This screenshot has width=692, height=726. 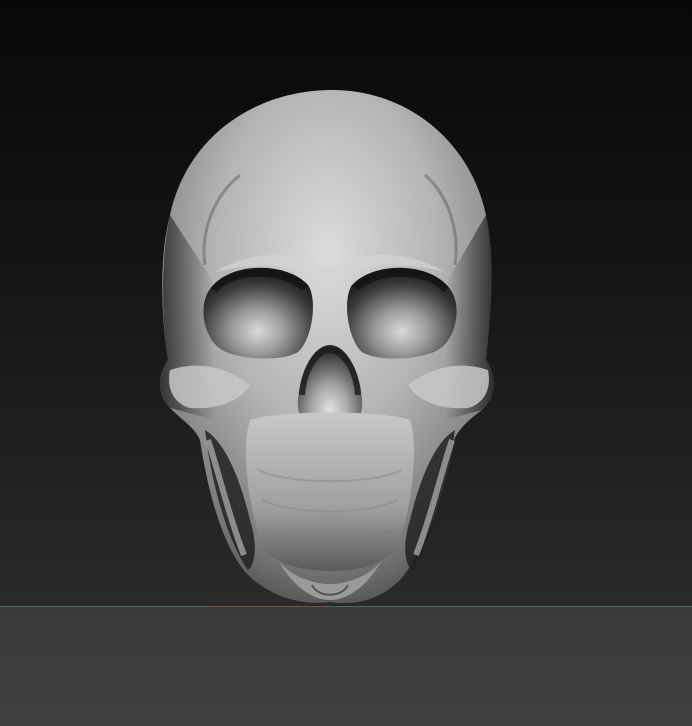 I want to click on maxilla, so click(x=330, y=491).